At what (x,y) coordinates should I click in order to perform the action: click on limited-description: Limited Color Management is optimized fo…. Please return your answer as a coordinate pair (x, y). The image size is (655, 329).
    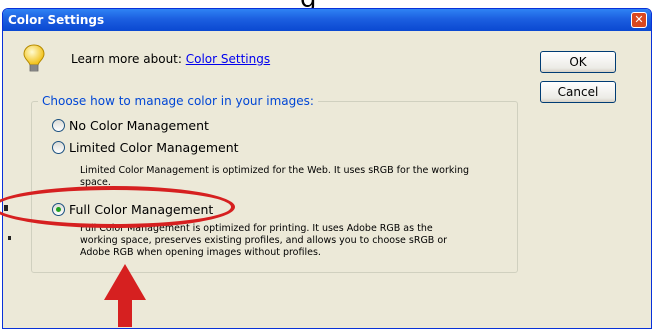
    Looking at the image, I should click on (275, 176).